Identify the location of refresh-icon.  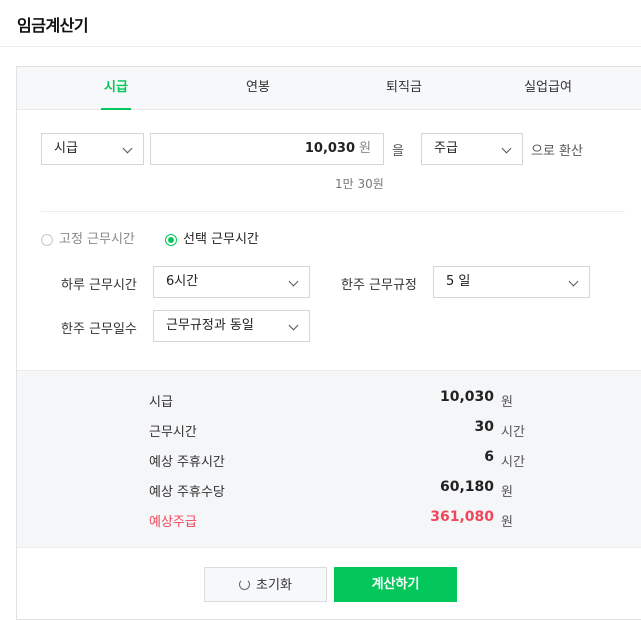
(245, 584).